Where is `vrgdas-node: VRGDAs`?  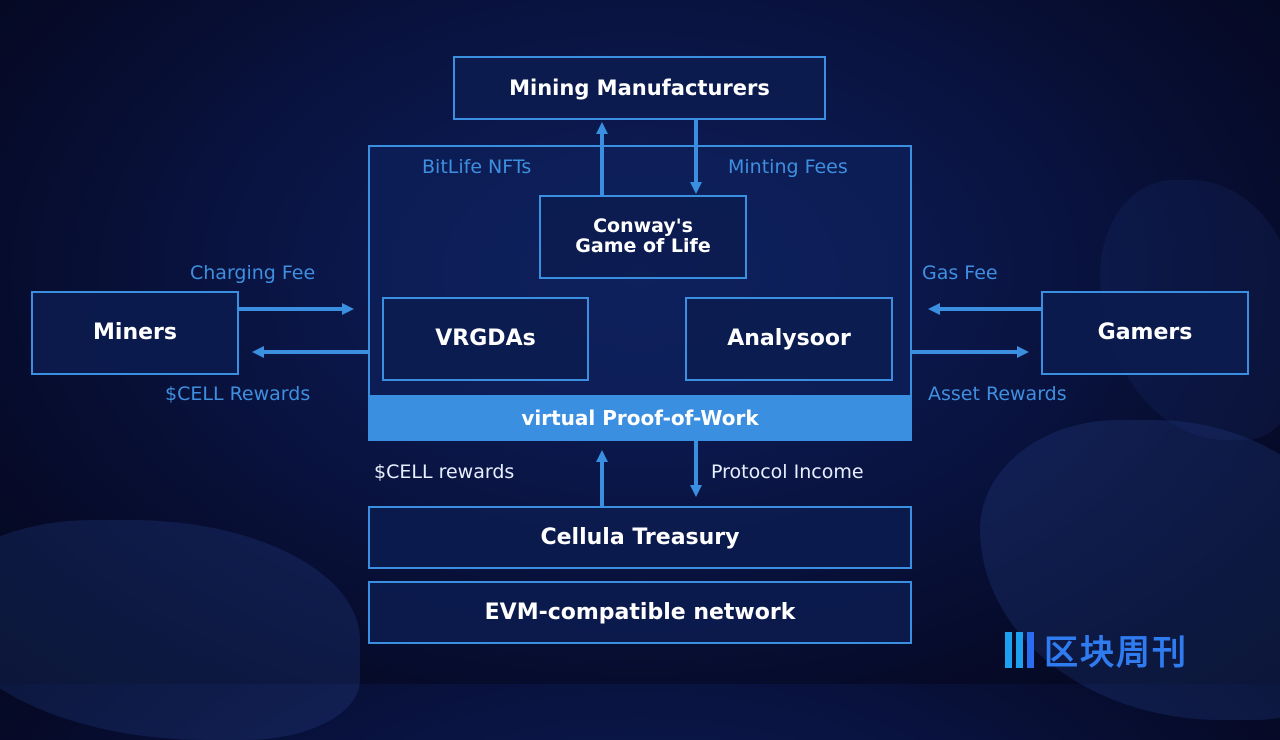 vrgdas-node: VRGDAs is located at coordinates (485, 339).